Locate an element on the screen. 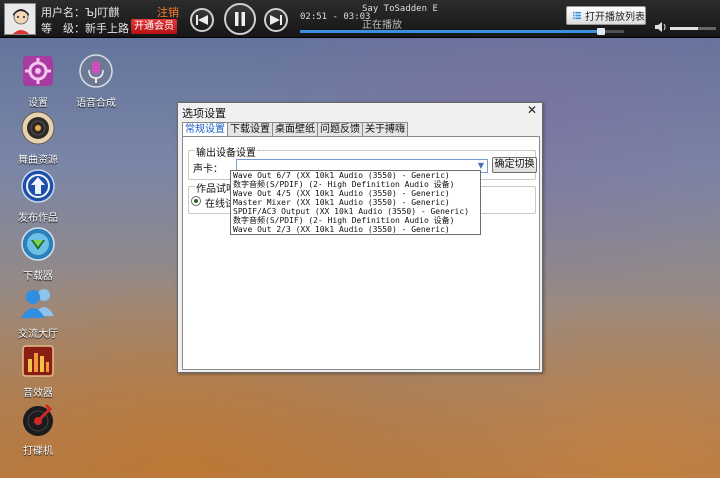 The width and height of the screenshot is (720, 478). previous-icon is located at coordinates (202, 20).